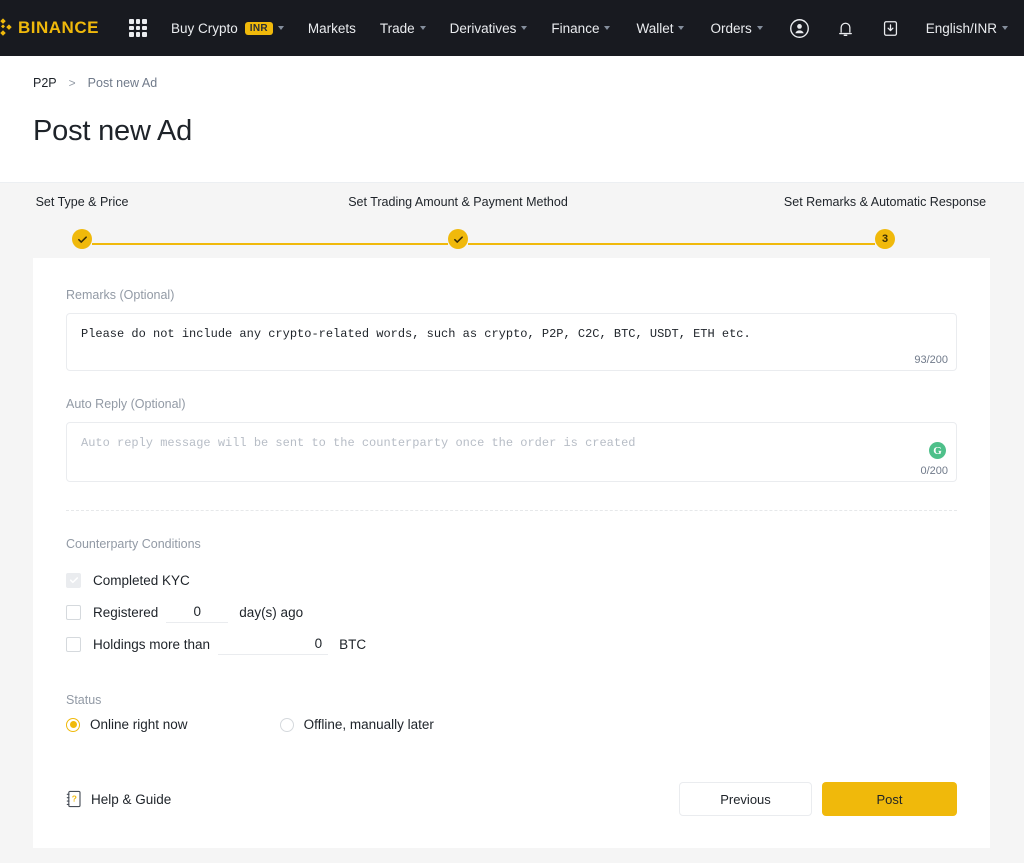  I want to click on title-spacer, so click(512, 165).